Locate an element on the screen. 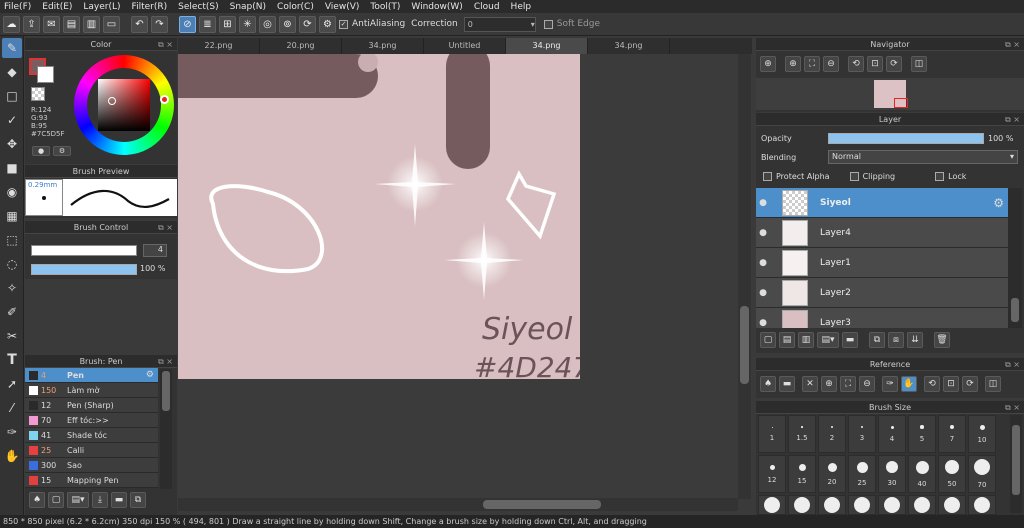  menu-item: Tool(T) is located at coordinates (385, 7).